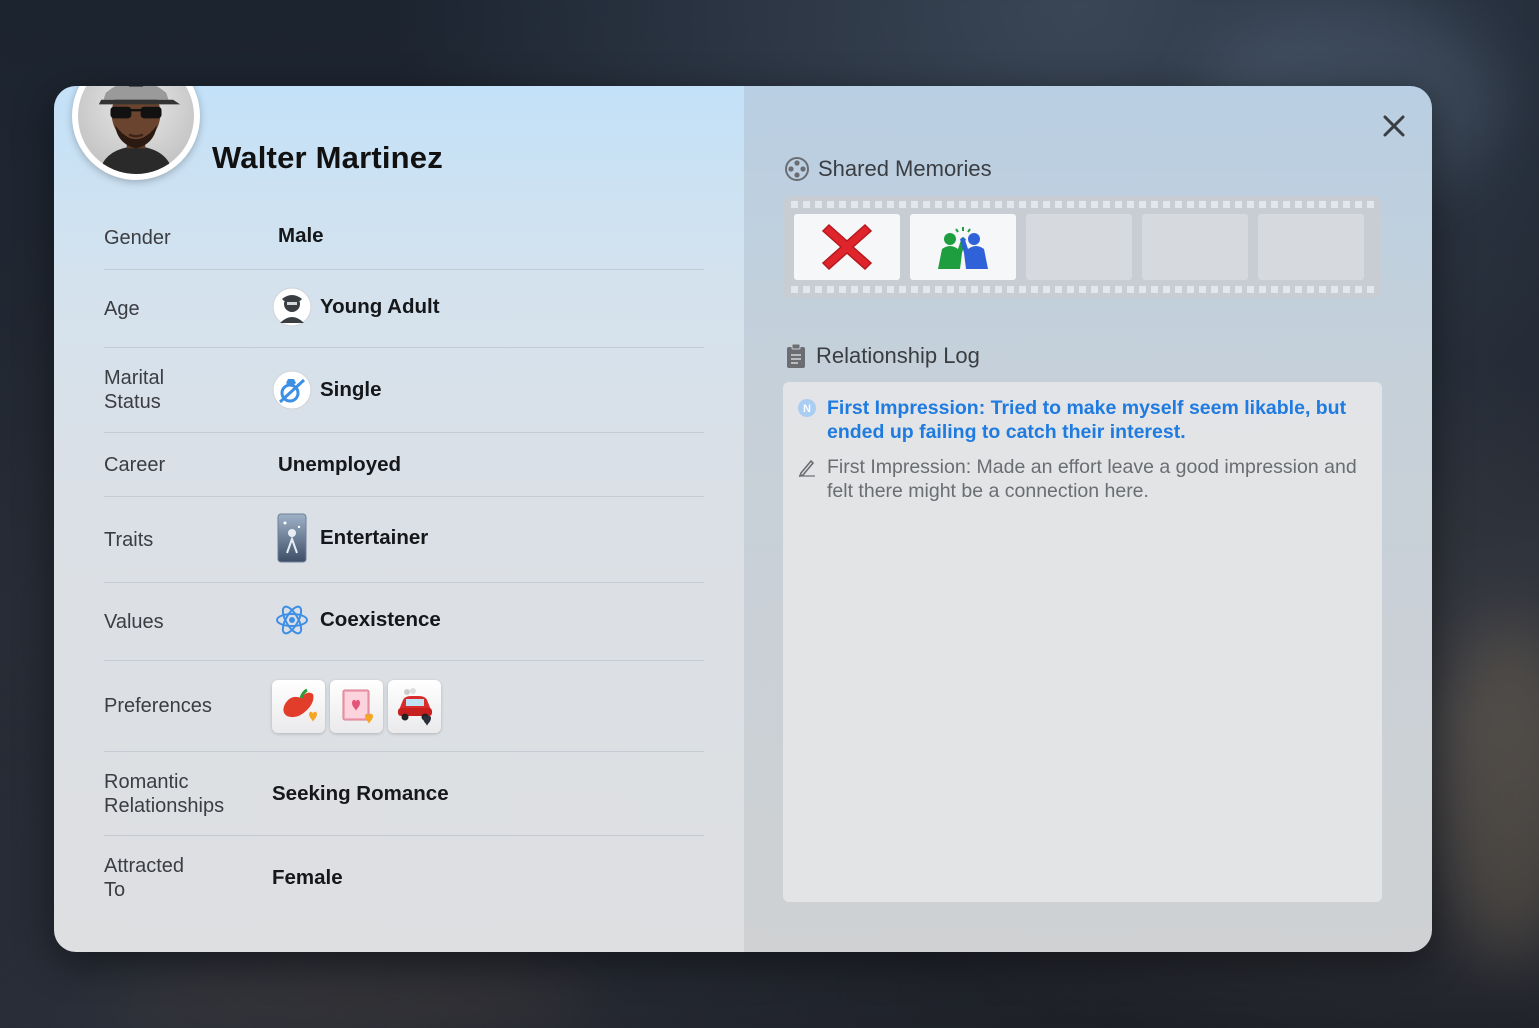 This screenshot has width=1539, height=1028. I want to click on attribute-value: Male, so click(301, 236).